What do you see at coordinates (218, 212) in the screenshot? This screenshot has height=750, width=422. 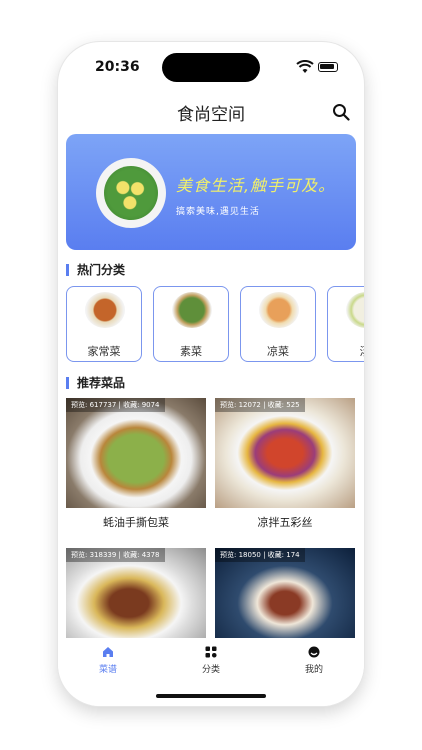 I see `banner-tagline: 搞索美味,遇见生活` at bounding box center [218, 212].